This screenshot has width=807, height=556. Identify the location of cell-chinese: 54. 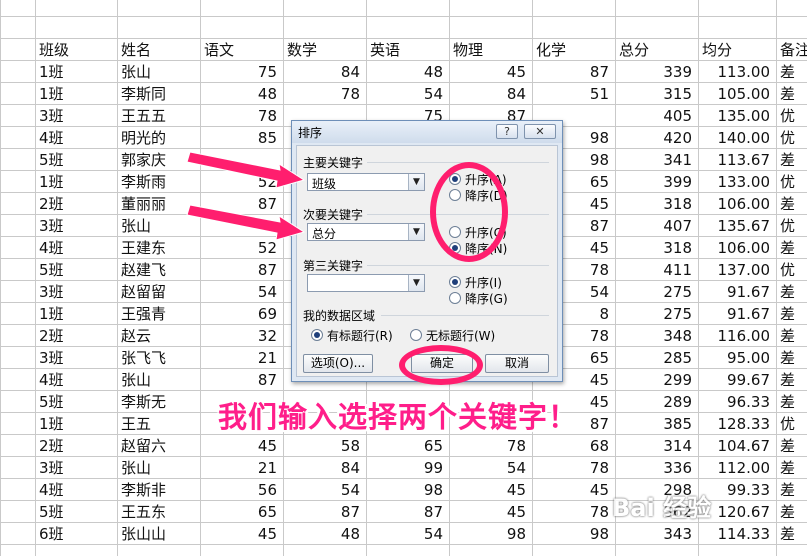
(241, 292).